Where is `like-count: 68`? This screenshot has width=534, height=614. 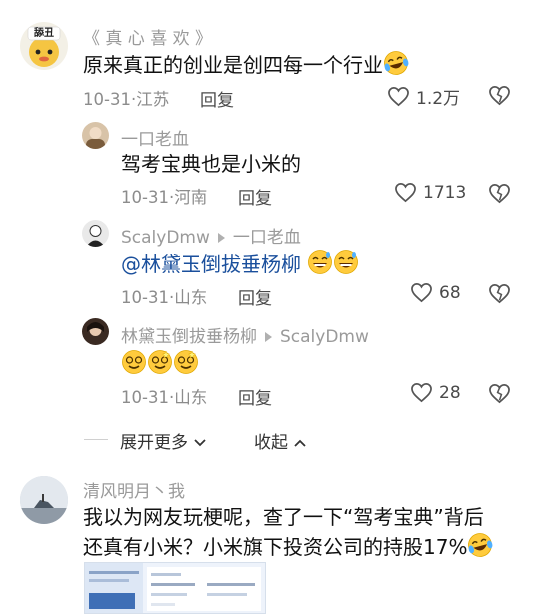
like-count: 68 is located at coordinates (450, 292).